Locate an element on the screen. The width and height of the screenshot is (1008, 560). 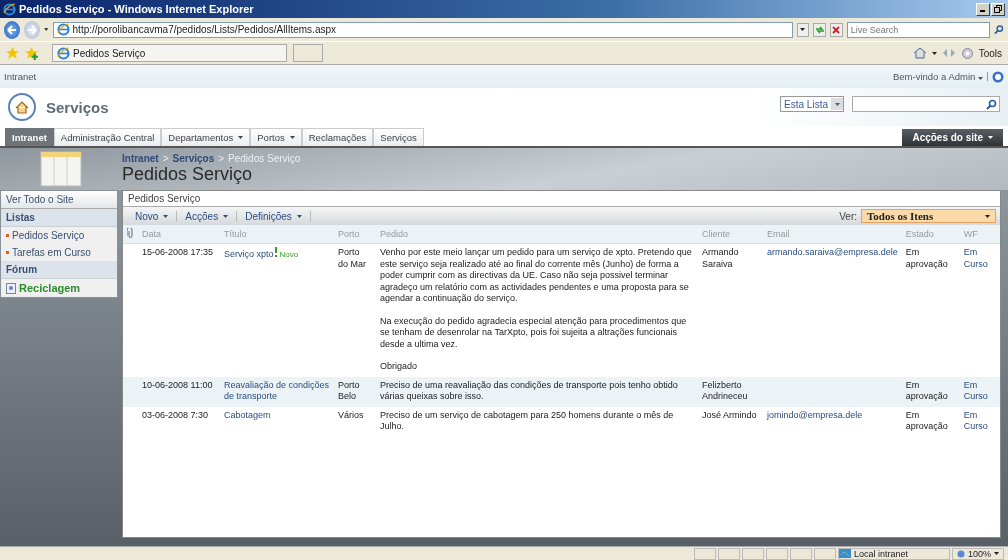
table-cell: Armando Saraiva is located at coordinates (730, 310).